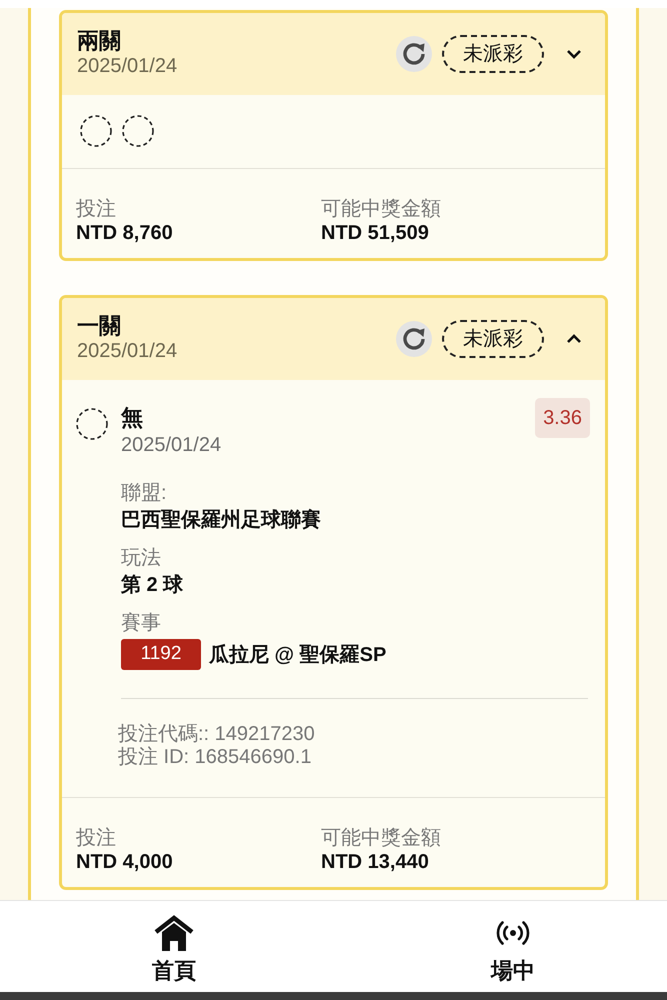 This screenshot has height=1000, width=667. I want to click on match-name: 瓜拉尼 @ 聖保羅SP, so click(297, 655).